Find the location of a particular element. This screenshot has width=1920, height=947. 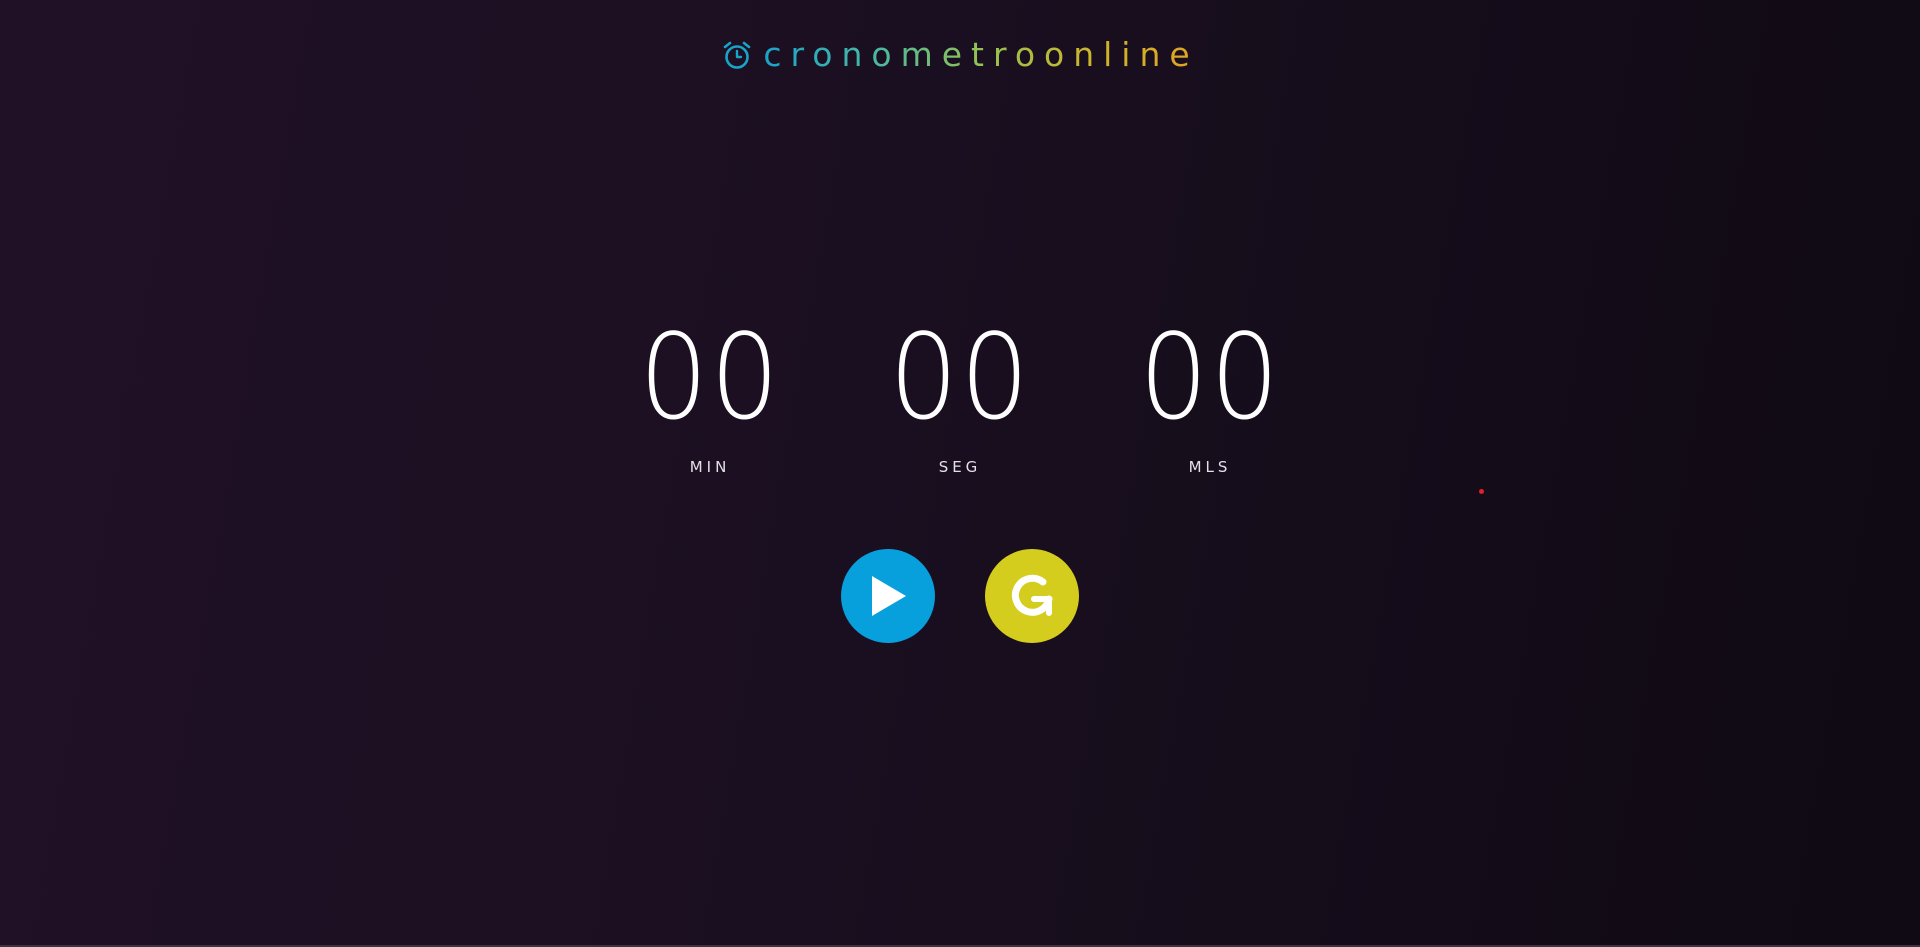

play-icon is located at coordinates (888, 596).